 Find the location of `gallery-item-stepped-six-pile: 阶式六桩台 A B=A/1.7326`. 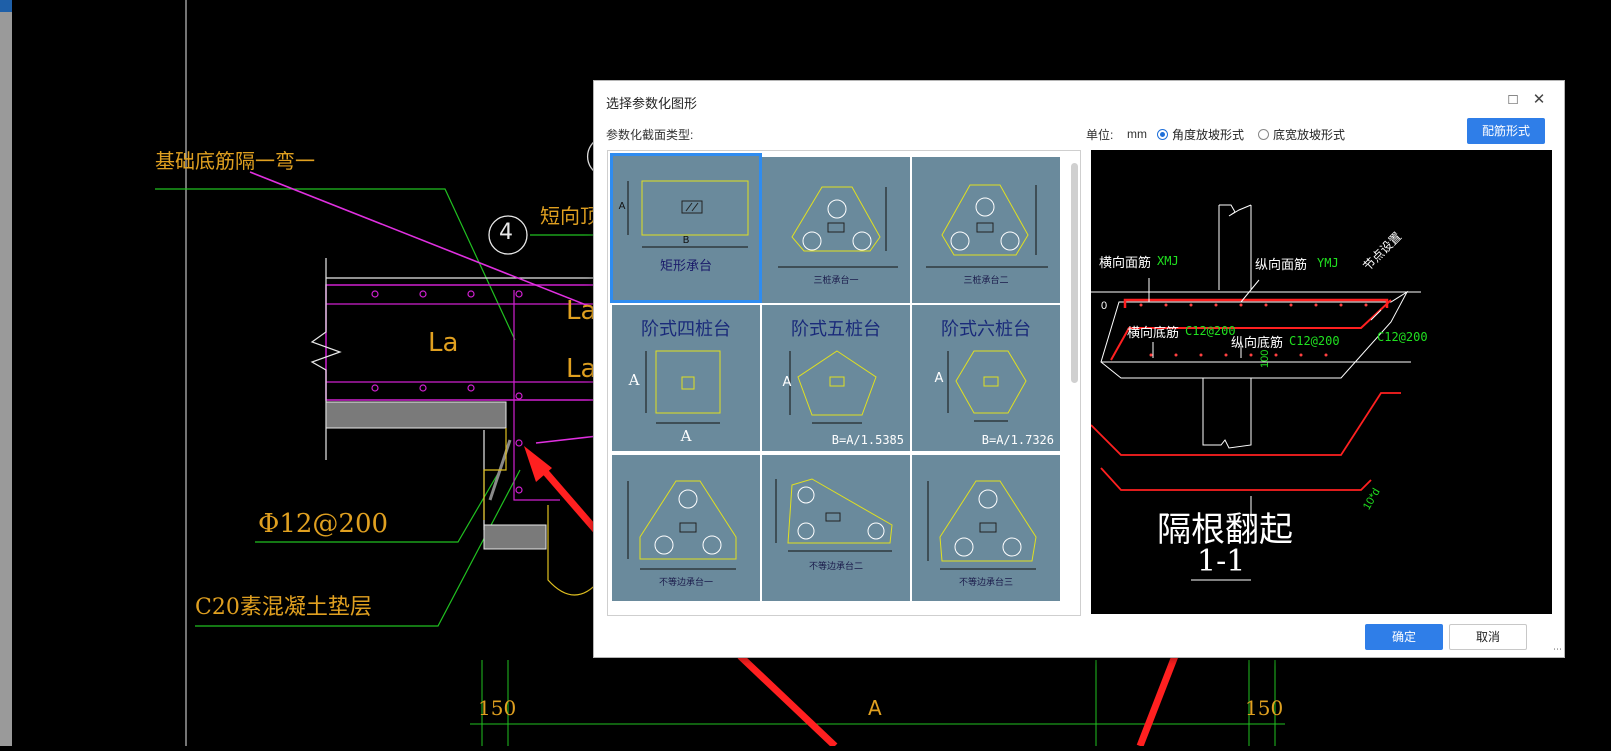

gallery-item-stepped-six-pile: 阶式六桩台 A B=A/1.7326 is located at coordinates (986, 378).